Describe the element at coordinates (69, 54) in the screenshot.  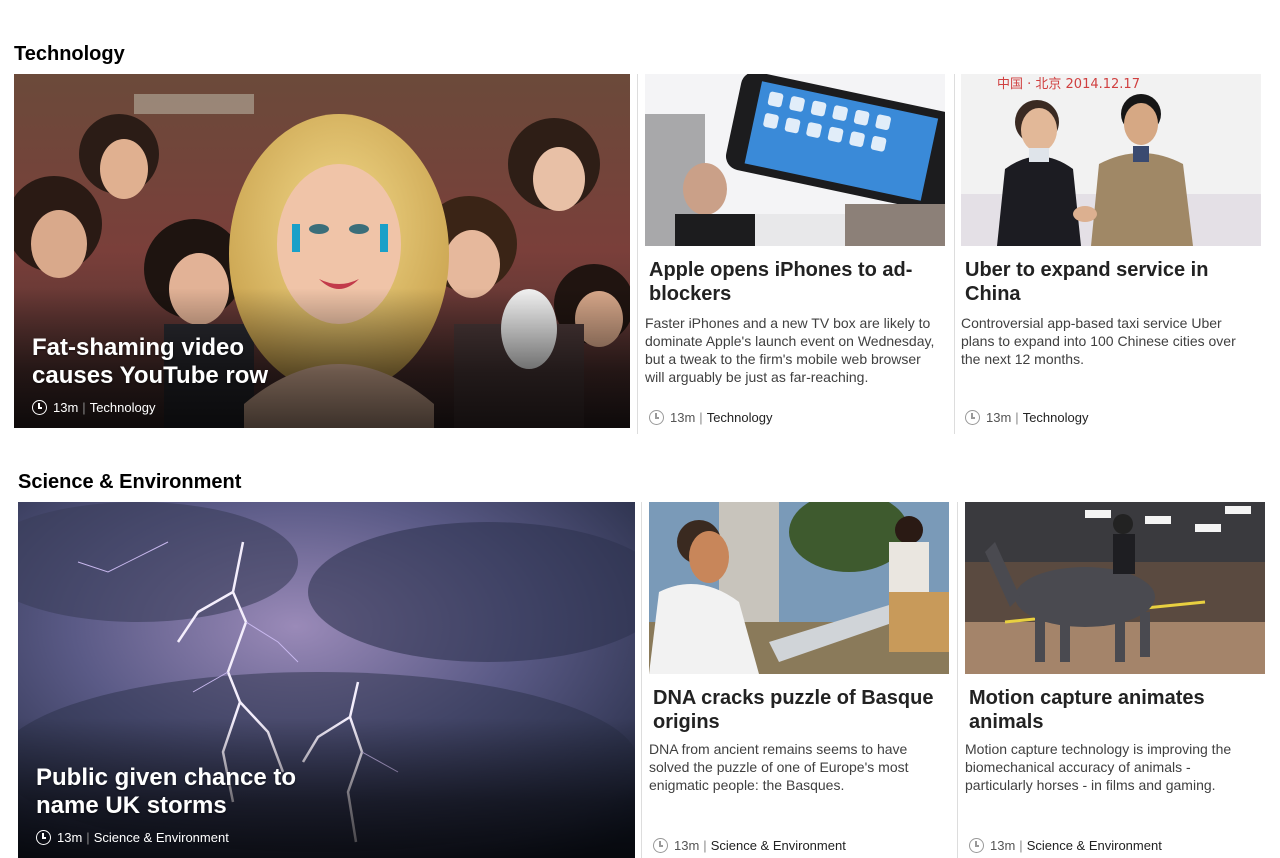
I see `section-title-technology: Technology` at that location.